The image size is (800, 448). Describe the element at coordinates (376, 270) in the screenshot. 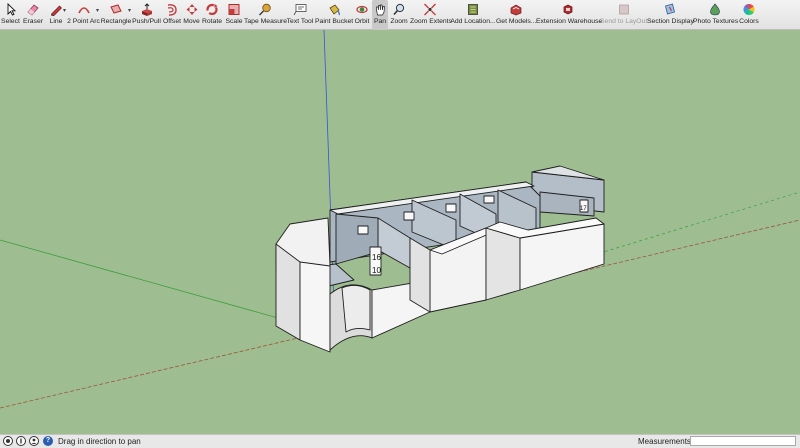

I see `room-sign-10: 10` at that location.